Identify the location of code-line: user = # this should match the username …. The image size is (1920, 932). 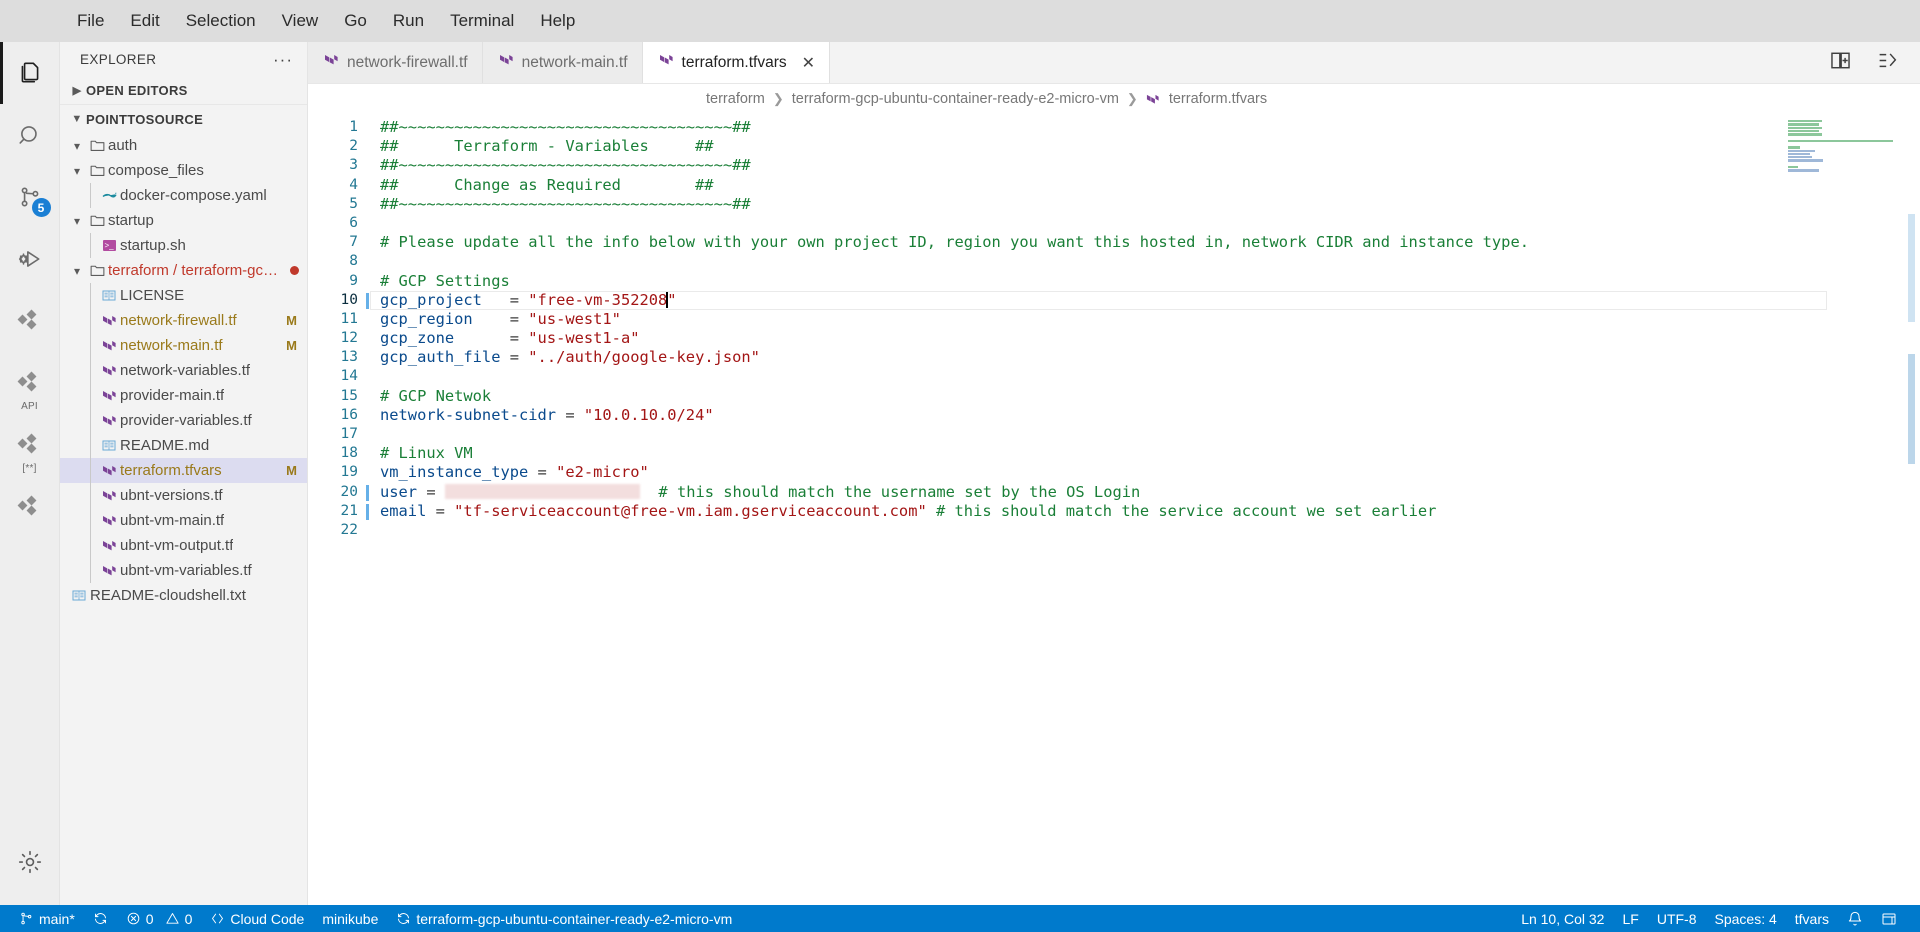
(1145, 492).